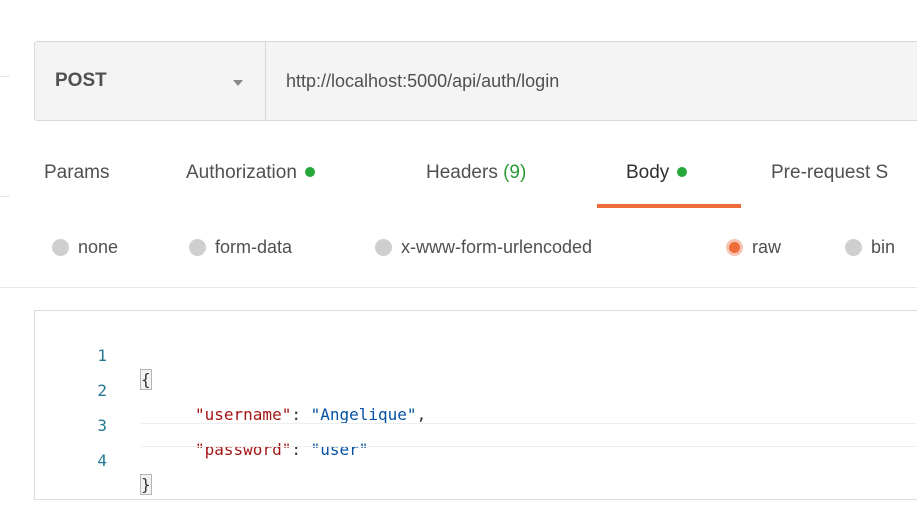 The image size is (917, 521). What do you see at coordinates (250, 173) in the screenshot?
I see `tab-authorization: Authorization` at bounding box center [250, 173].